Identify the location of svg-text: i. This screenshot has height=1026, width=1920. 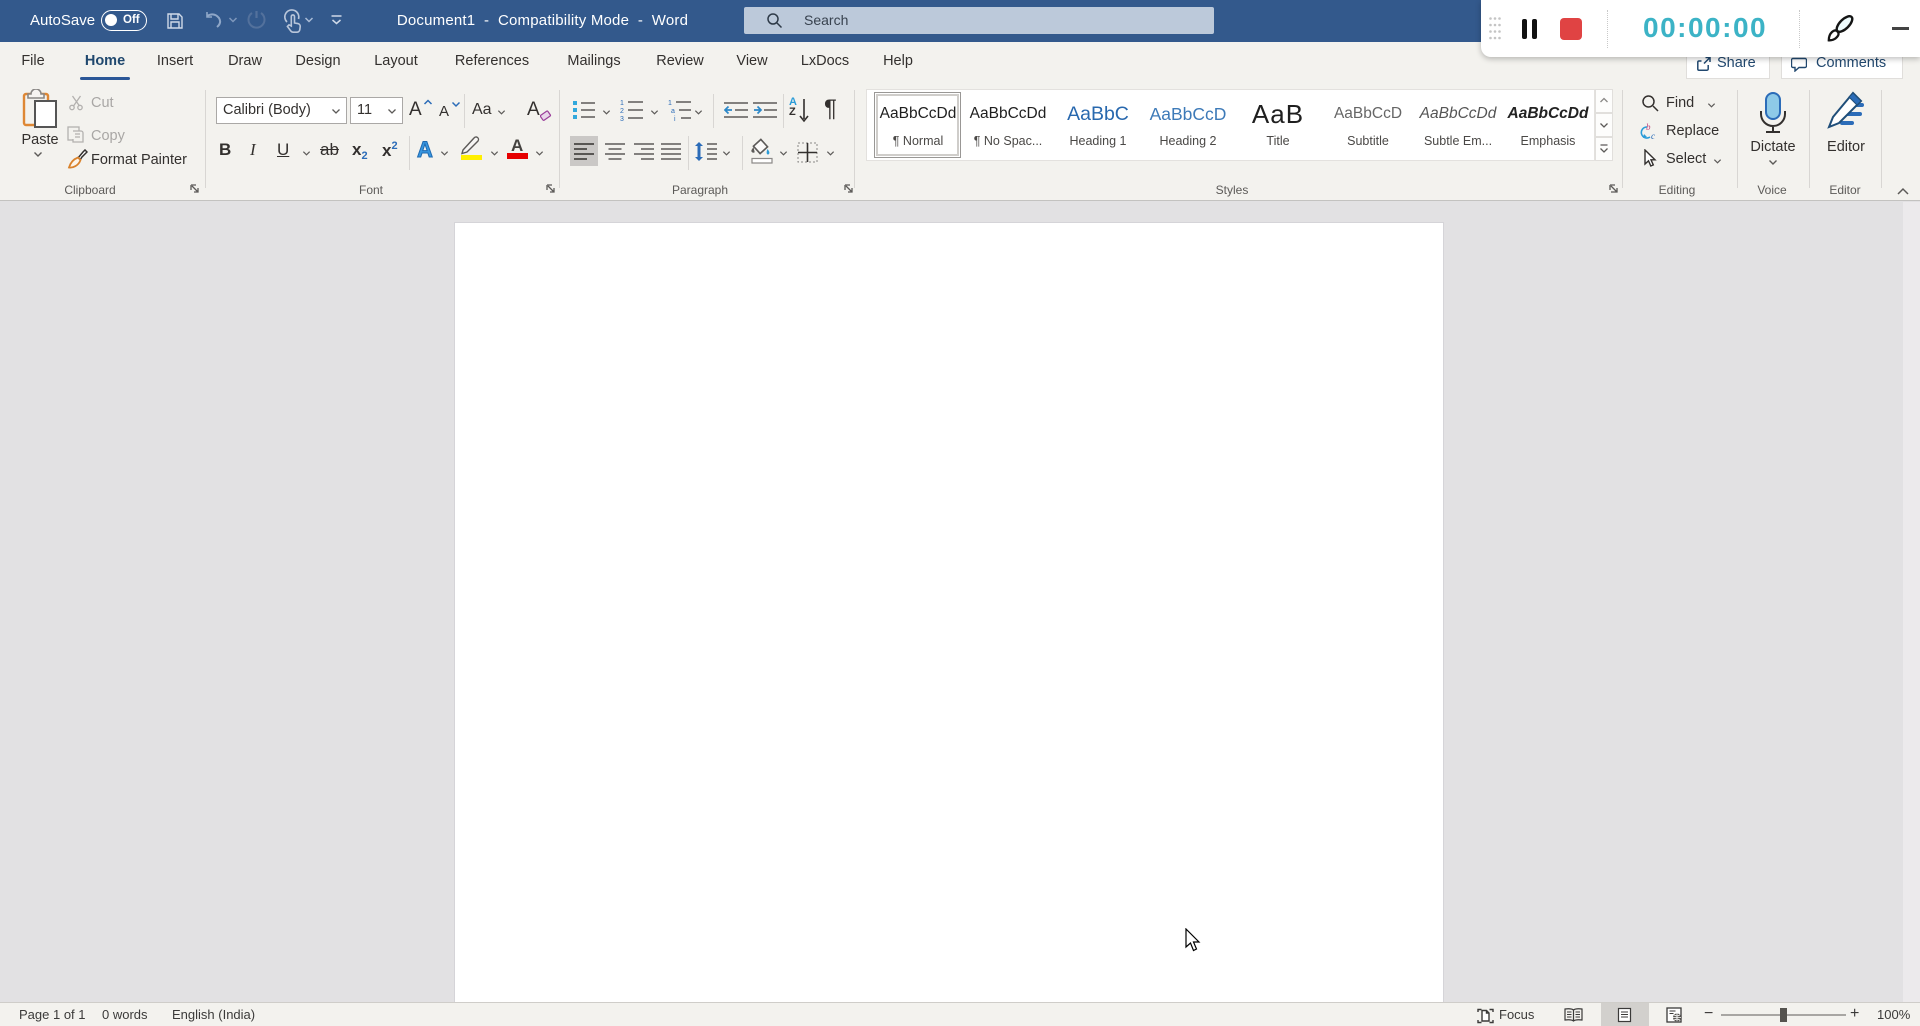
(675, 119).